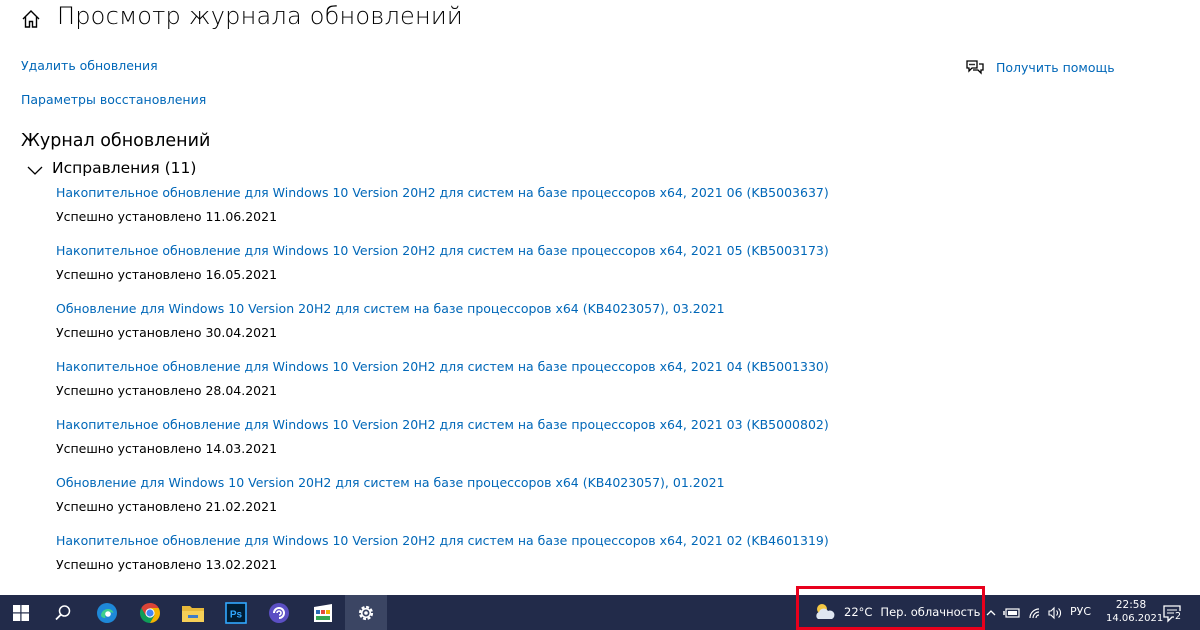 The image size is (1200, 630). Describe the element at coordinates (63, 612) in the screenshot. I see `search-icon` at that location.